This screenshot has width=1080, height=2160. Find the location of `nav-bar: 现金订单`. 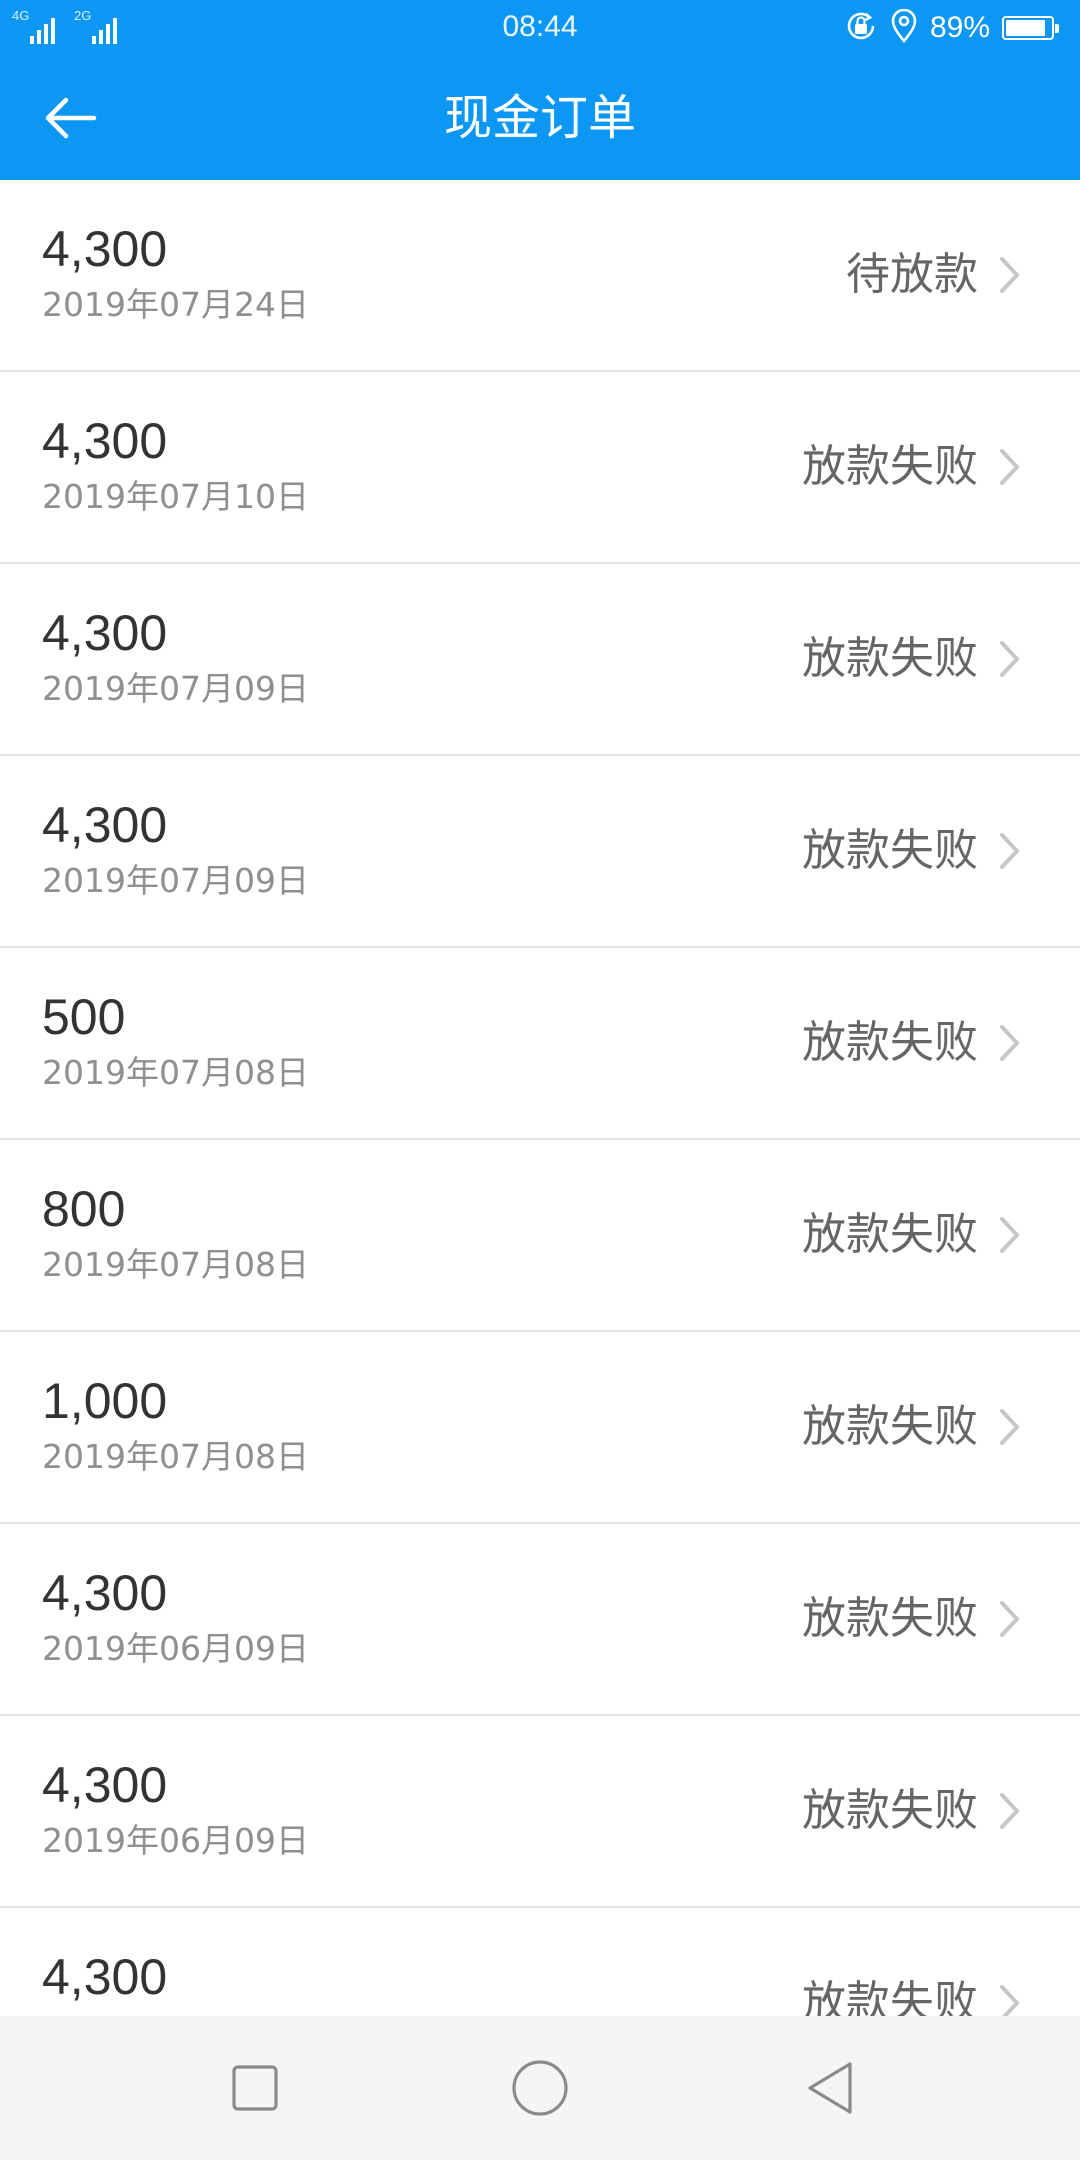

nav-bar: 现金订单 is located at coordinates (540, 118).